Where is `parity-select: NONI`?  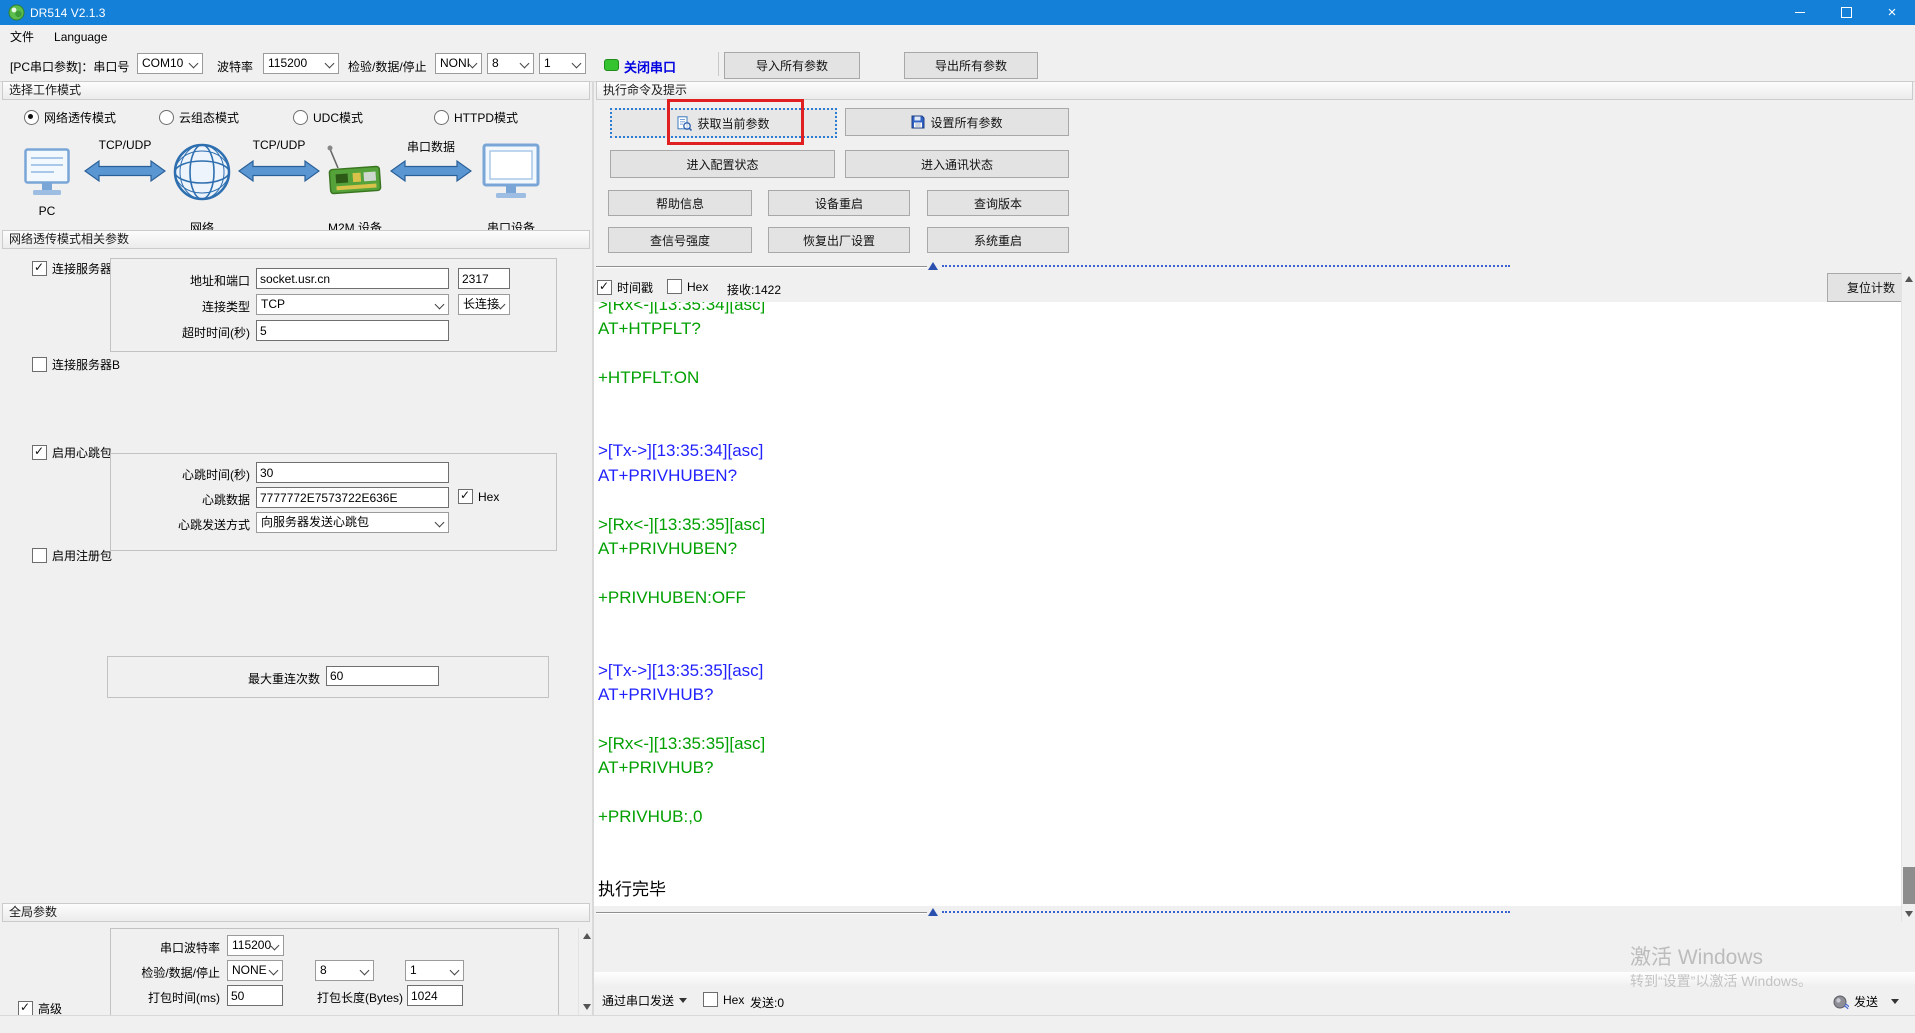
parity-select: NONI is located at coordinates (458, 63).